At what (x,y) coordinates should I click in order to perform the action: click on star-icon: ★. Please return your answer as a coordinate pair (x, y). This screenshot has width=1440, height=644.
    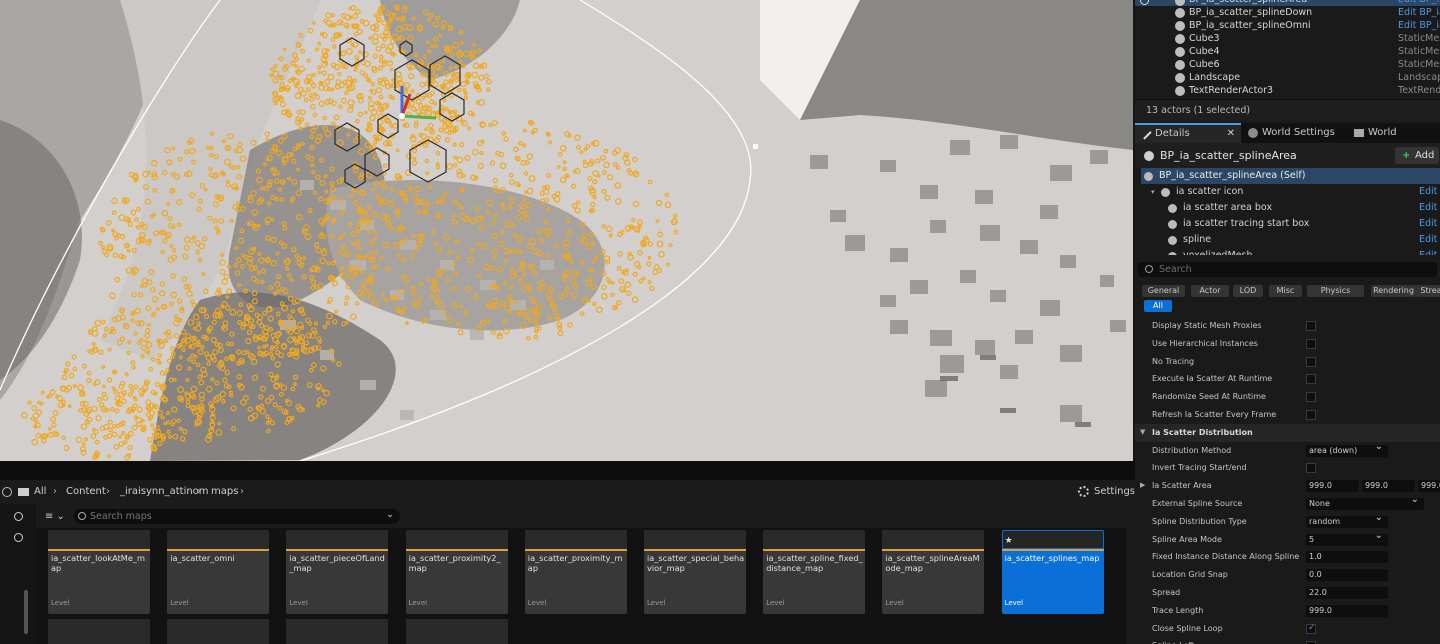
    Looking at the image, I should click on (1009, 541).